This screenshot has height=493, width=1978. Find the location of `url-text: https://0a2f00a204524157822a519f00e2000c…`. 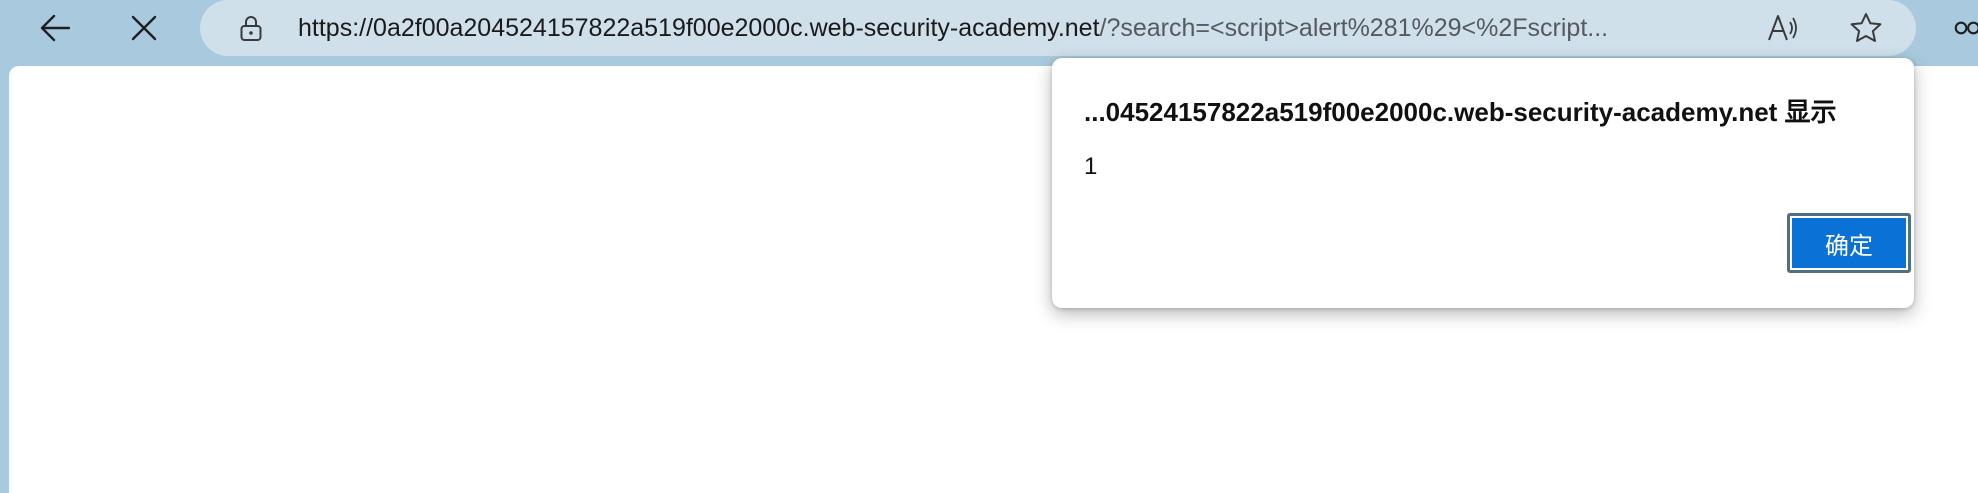

url-text: https://0a2f00a204524157822a519f00e2000c… is located at coordinates (1018, 28).